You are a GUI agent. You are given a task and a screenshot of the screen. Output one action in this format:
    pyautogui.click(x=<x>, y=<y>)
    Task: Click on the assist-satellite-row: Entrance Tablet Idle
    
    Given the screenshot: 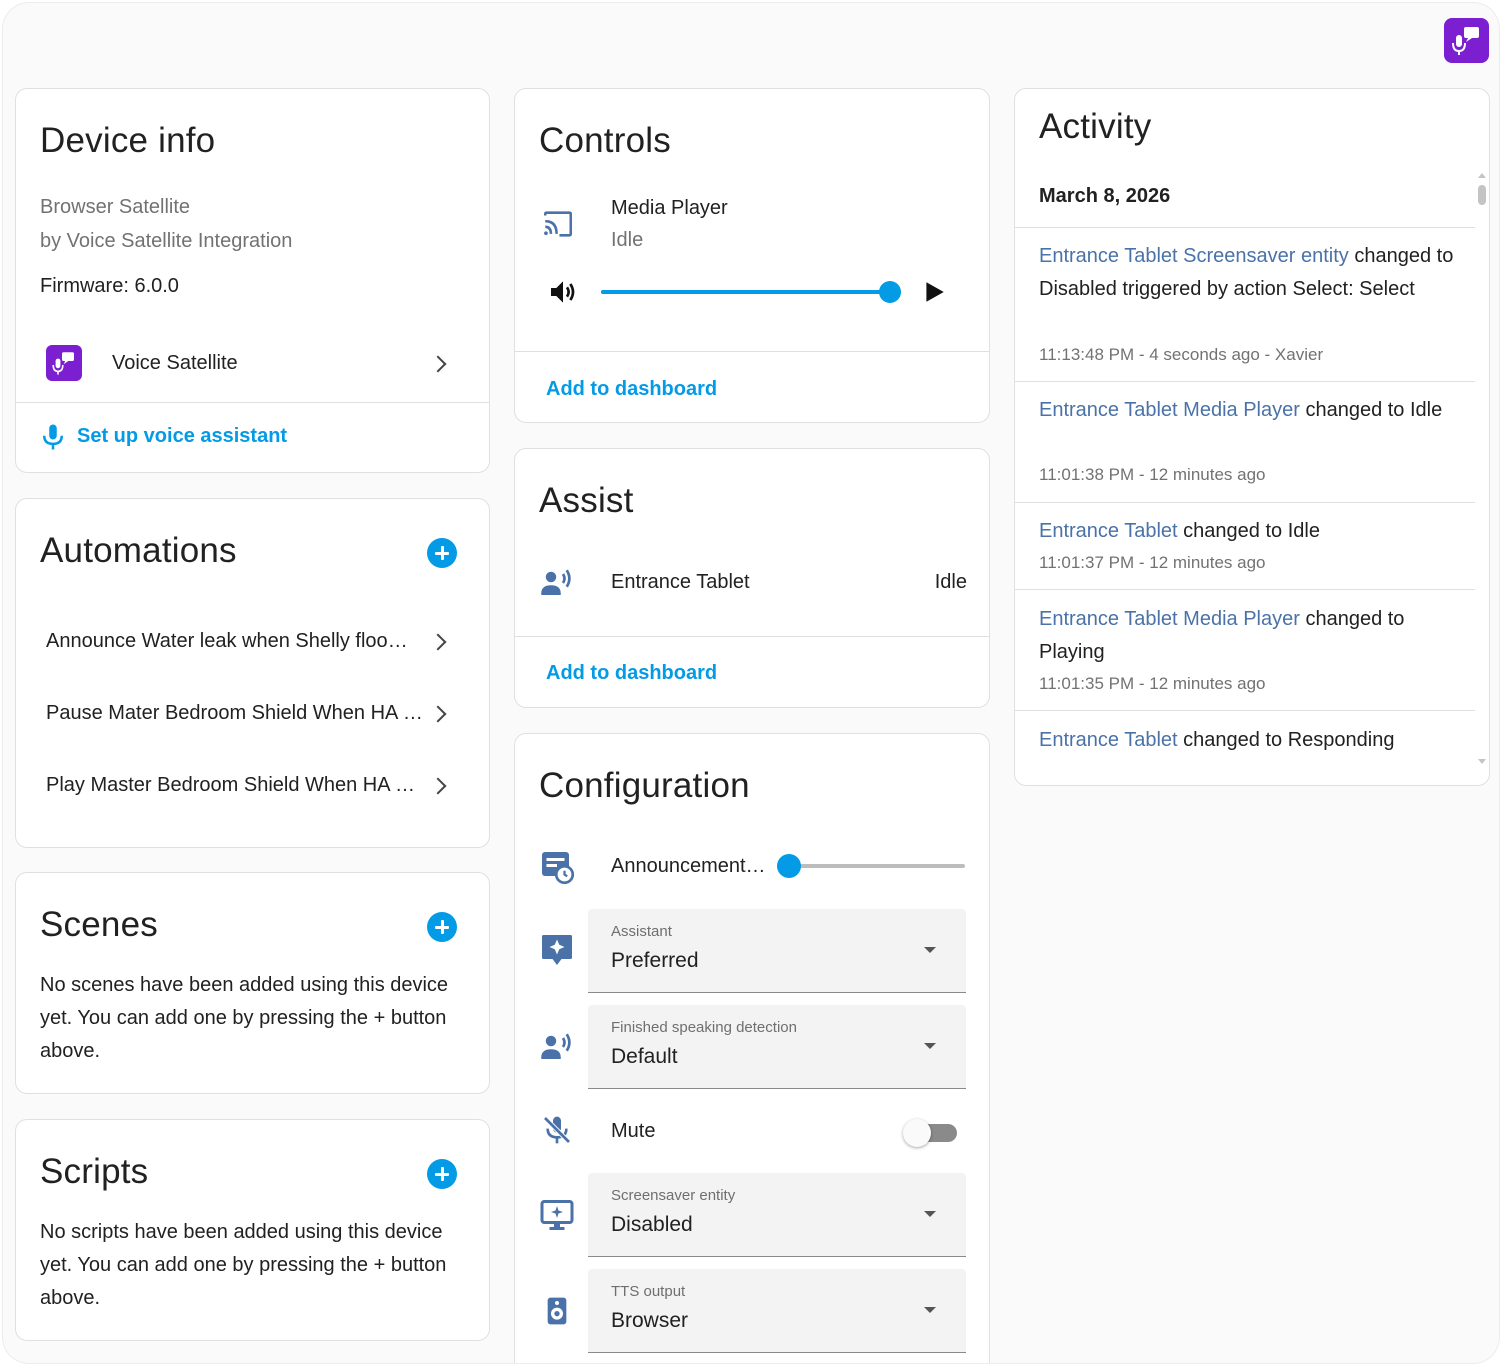 What is the action you would take?
    pyautogui.click(x=752, y=584)
    